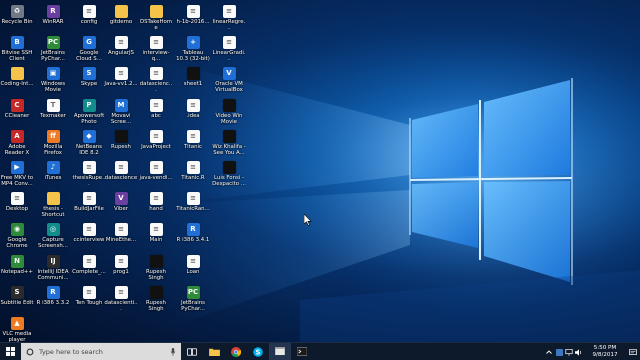 The height and width of the screenshot is (360, 640). Describe the element at coordinates (121, 22) in the screenshot. I see `desktop-icon: gitdemo` at that location.